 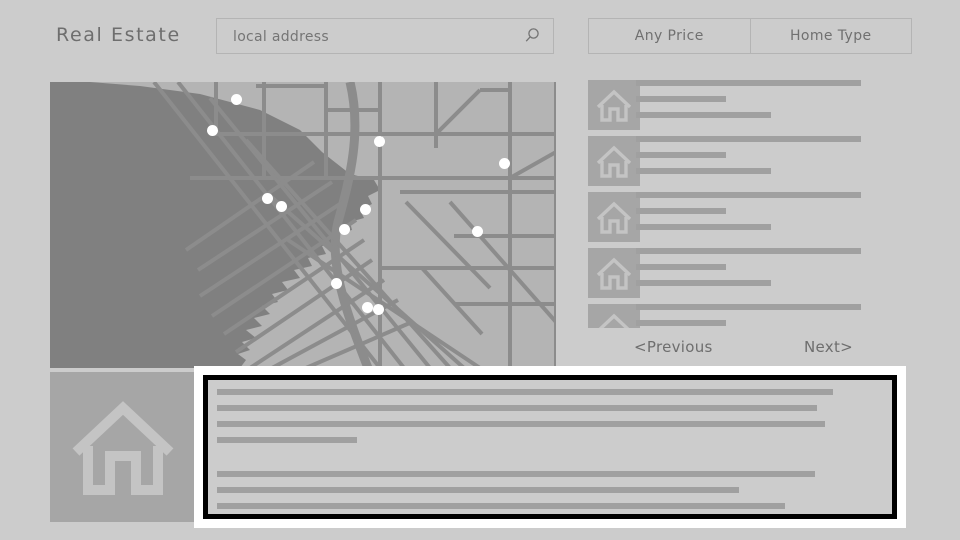 What do you see at coordinates (669, 36) in the screenshot?
I see `any-price-filter-button: Any Price` at bounding box center [669, 36].